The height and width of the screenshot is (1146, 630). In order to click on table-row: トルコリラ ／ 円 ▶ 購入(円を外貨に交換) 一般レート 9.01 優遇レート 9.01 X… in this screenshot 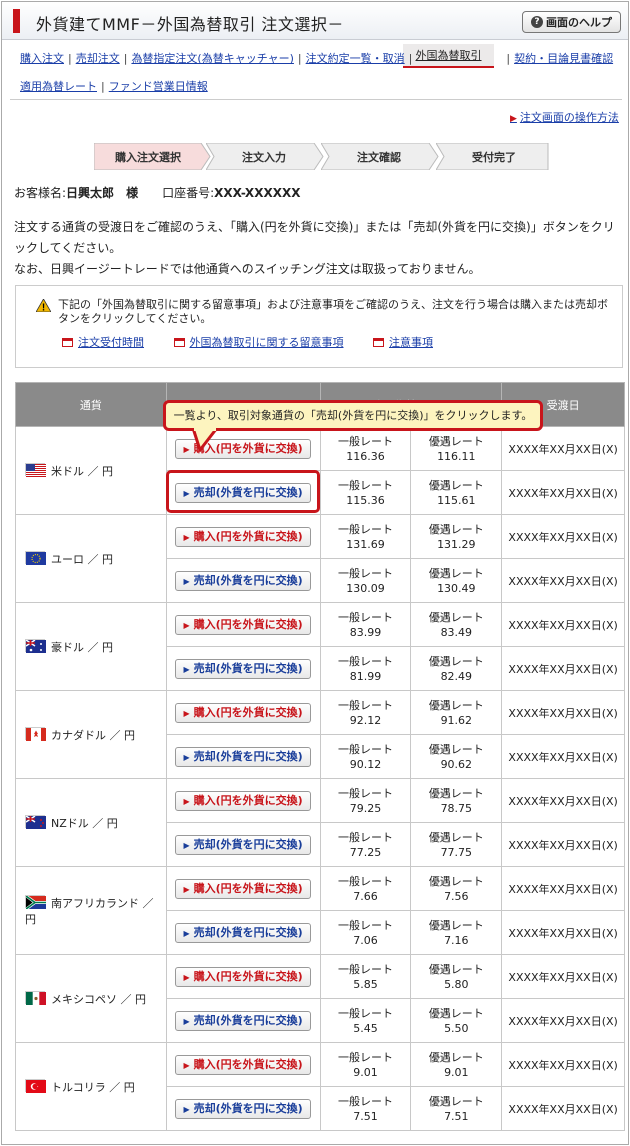, I will do `click(320, 1086)`.